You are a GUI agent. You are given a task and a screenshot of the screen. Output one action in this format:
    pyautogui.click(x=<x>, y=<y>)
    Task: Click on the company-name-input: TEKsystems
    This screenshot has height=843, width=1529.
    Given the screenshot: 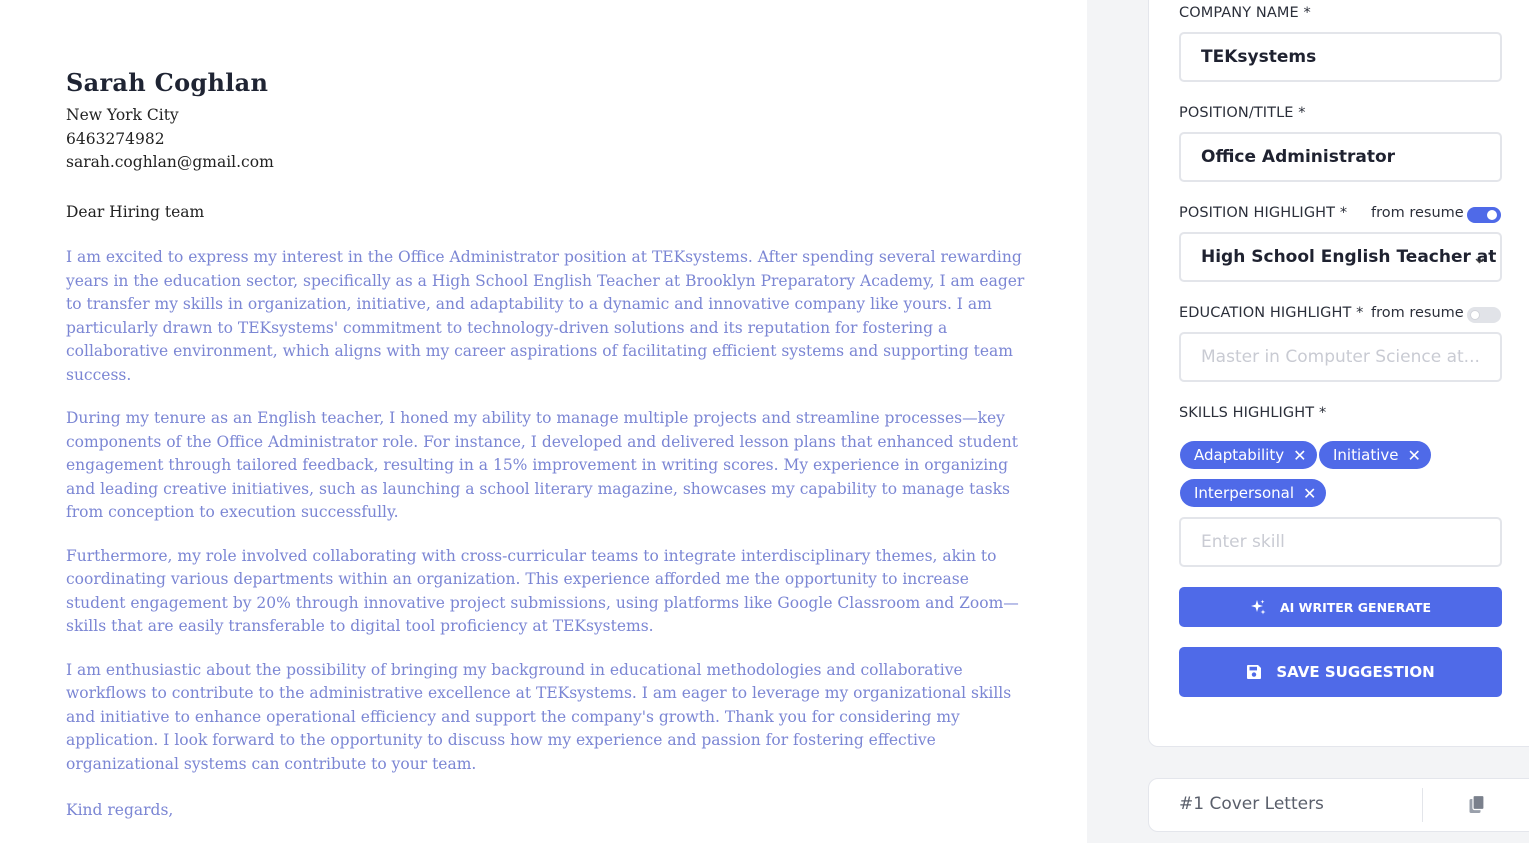 What is the action you would take?
    pyautogui.click(x=1340, y=57)
    